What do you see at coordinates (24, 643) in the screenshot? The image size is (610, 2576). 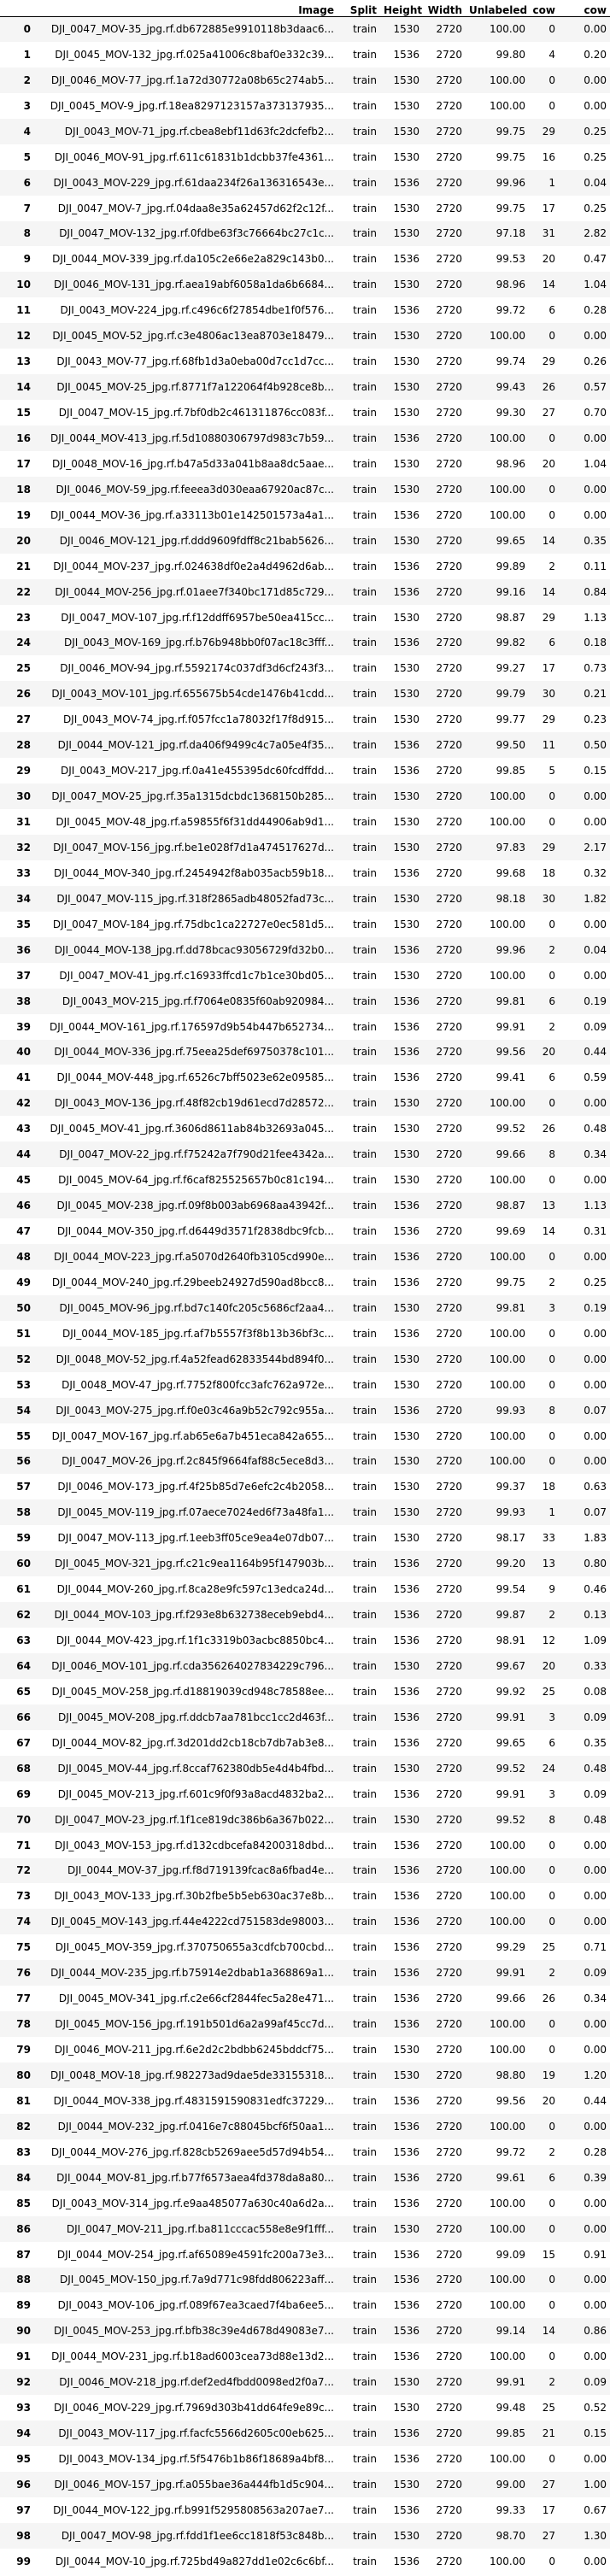 I see `row-index: 24` at bounding box center [24, 643].